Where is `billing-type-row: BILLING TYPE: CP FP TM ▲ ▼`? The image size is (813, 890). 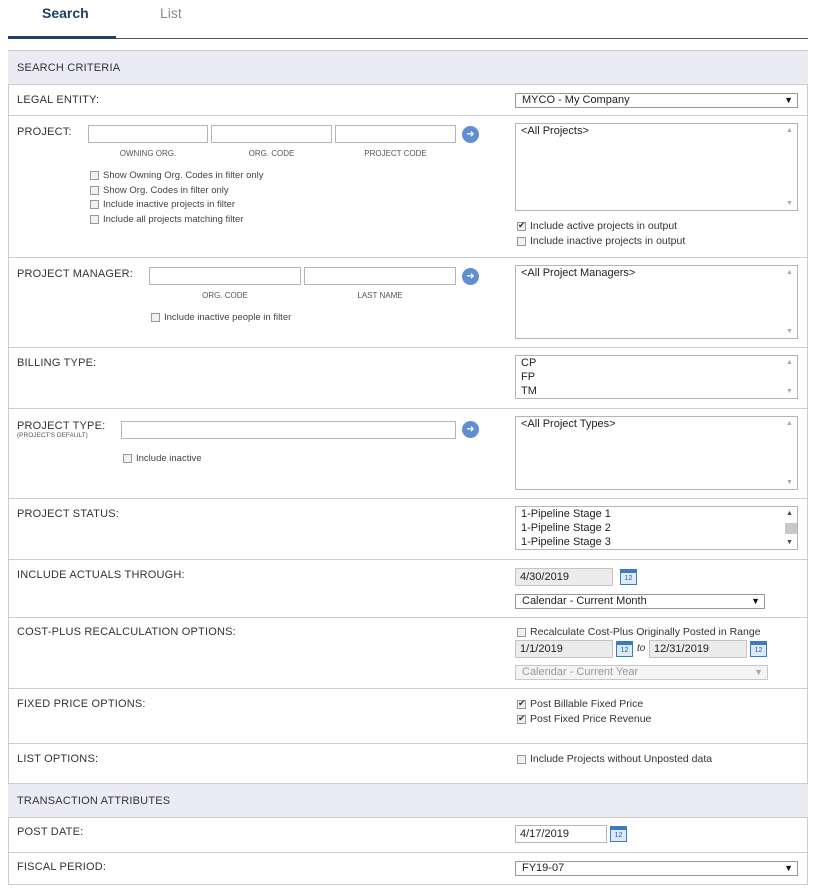
billing-type-row: BILLING TYPE: CP FP TM ▲ ▼ is located at coordinates (408, 378).